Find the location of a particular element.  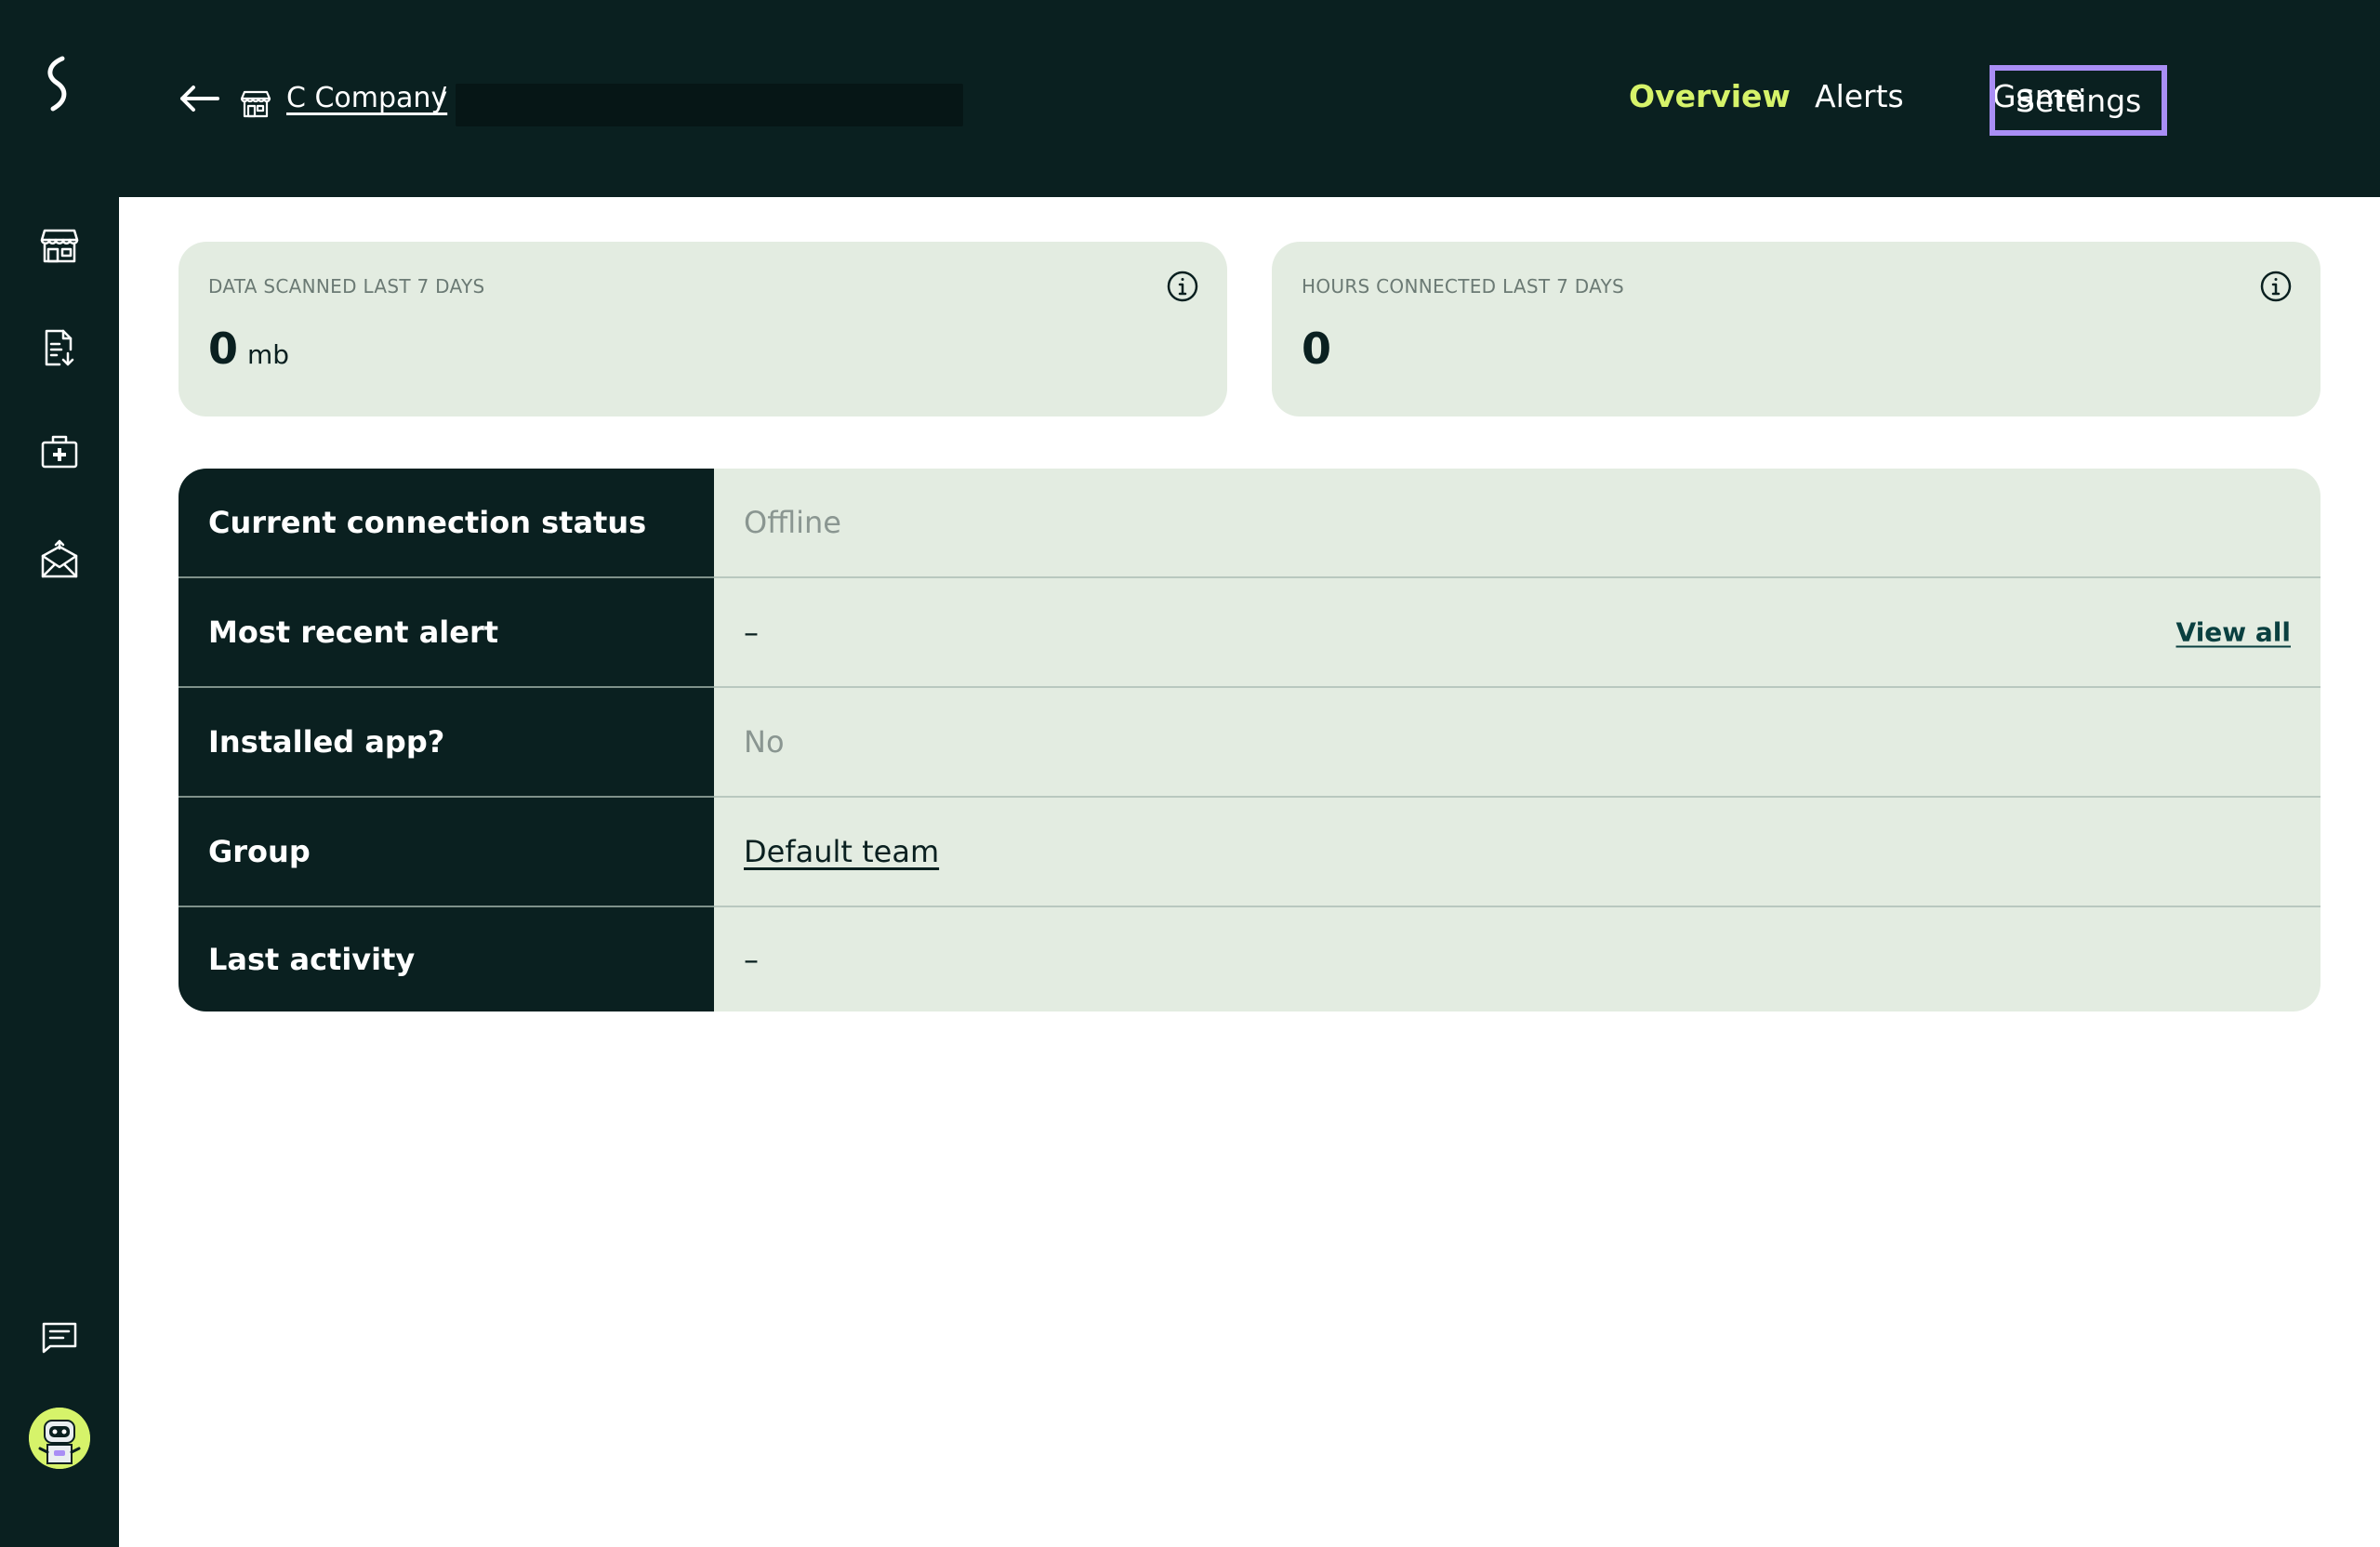

first-aid-icon is located at coordinates (59, 452).